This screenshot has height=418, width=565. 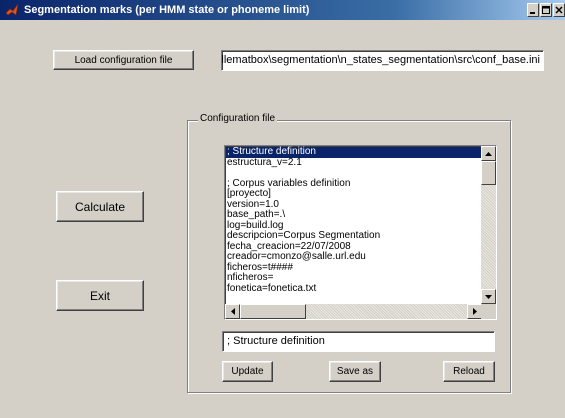 I want to click on maximize-button, so click(x=546, y=10).